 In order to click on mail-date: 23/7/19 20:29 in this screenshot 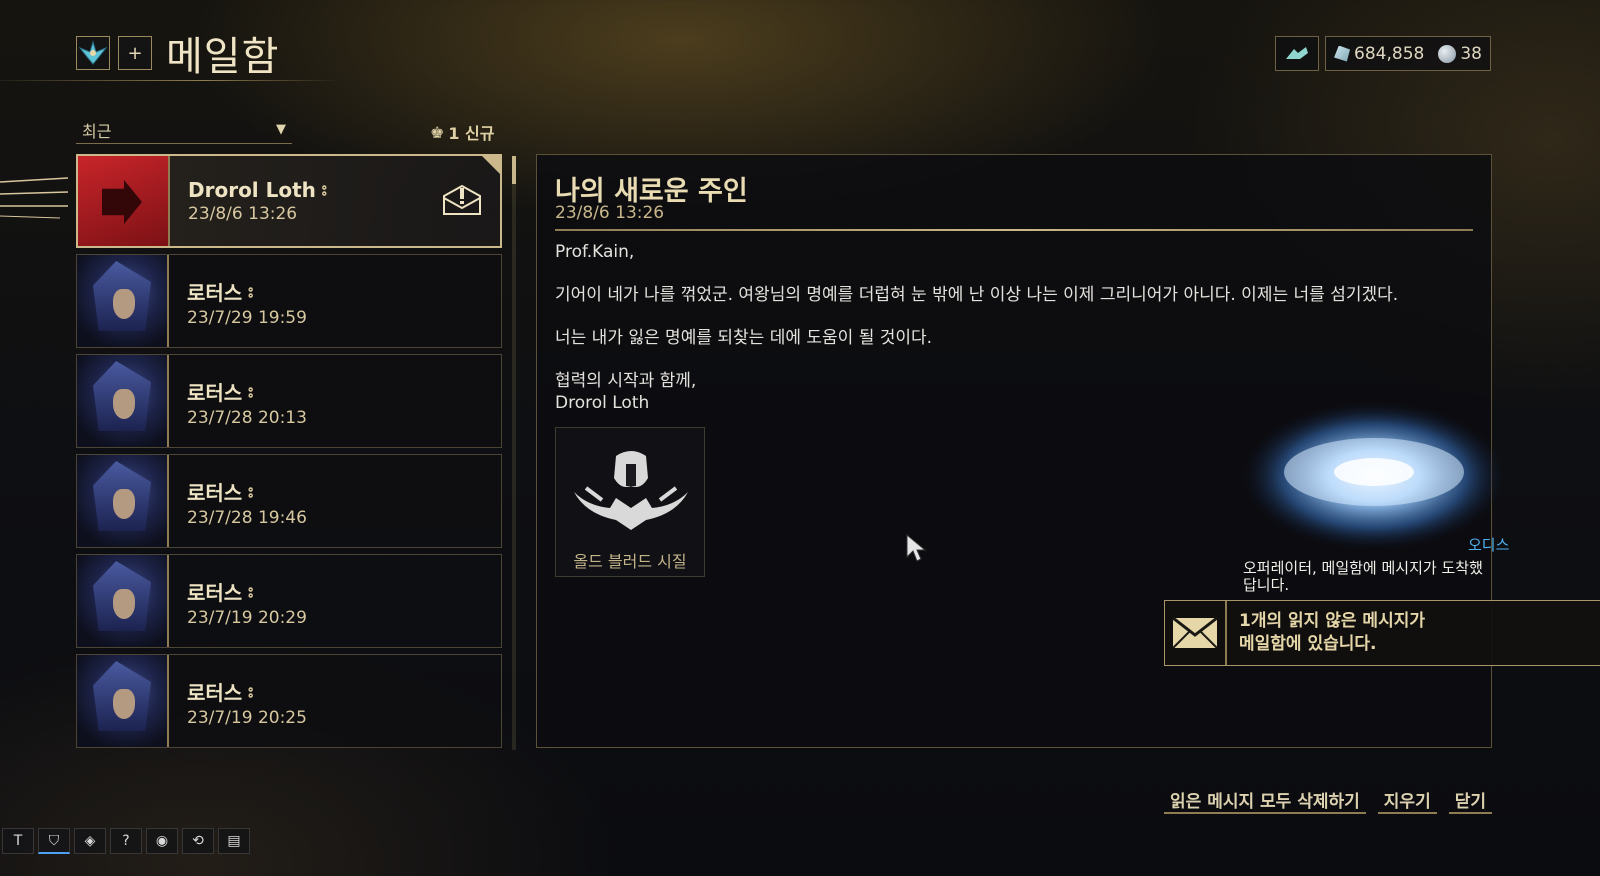, I will do `click(247, 618)`.